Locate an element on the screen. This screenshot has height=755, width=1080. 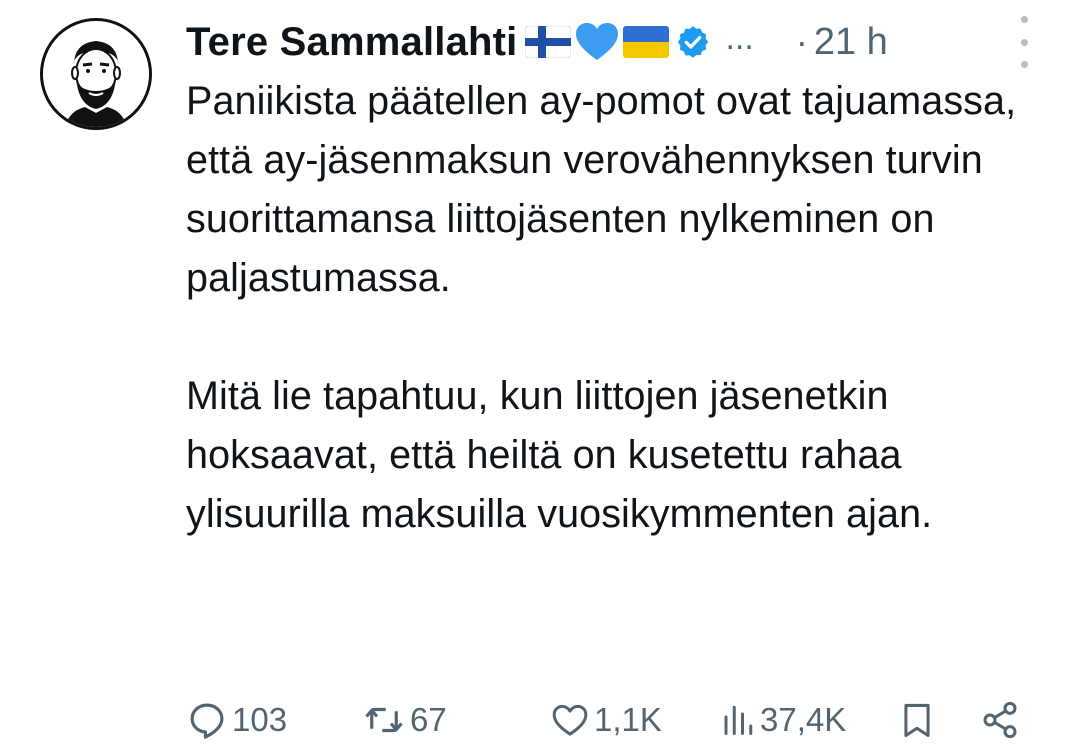
more-options-icon is located at coordinates (1024, 42).